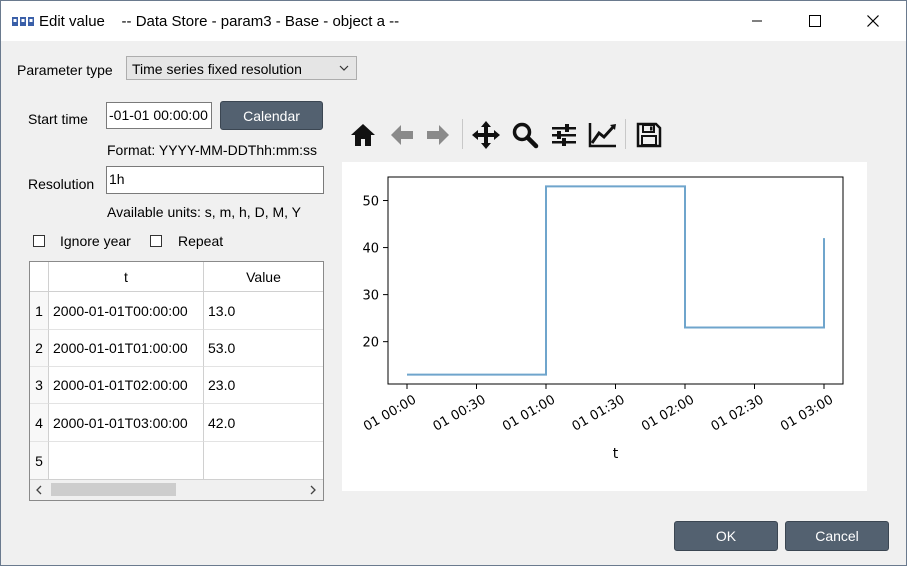 This screenshot has width=907, height=566. Describe the element at coordinates (529, 413) in the screenshot. I see `x-tick-label: 01 01:00` at that location.